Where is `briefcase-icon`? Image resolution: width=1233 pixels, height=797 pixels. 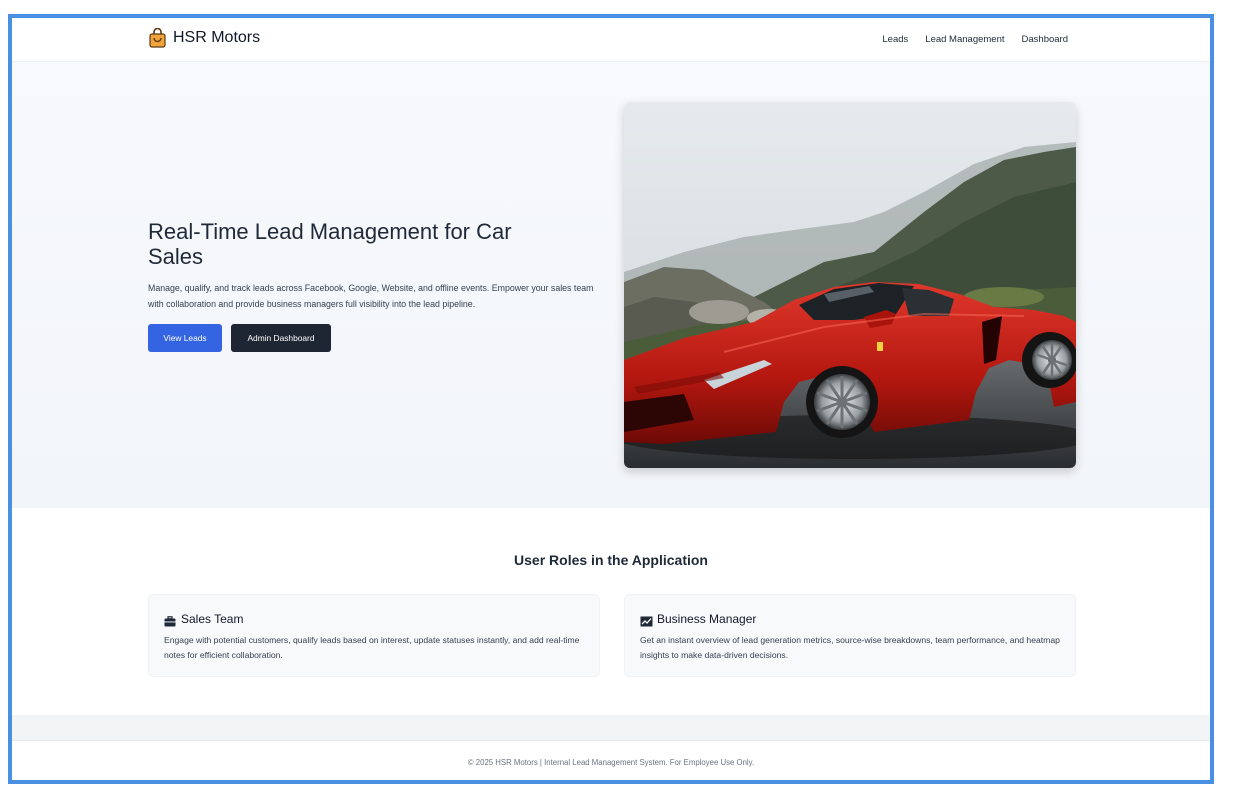
briefcase-icon is located at coordinates (170, 620).